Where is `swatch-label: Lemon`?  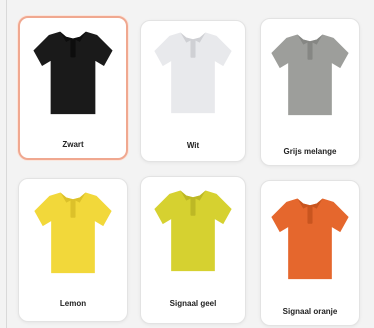 swatch-label: Lemon is located at coordinates (73, 303).